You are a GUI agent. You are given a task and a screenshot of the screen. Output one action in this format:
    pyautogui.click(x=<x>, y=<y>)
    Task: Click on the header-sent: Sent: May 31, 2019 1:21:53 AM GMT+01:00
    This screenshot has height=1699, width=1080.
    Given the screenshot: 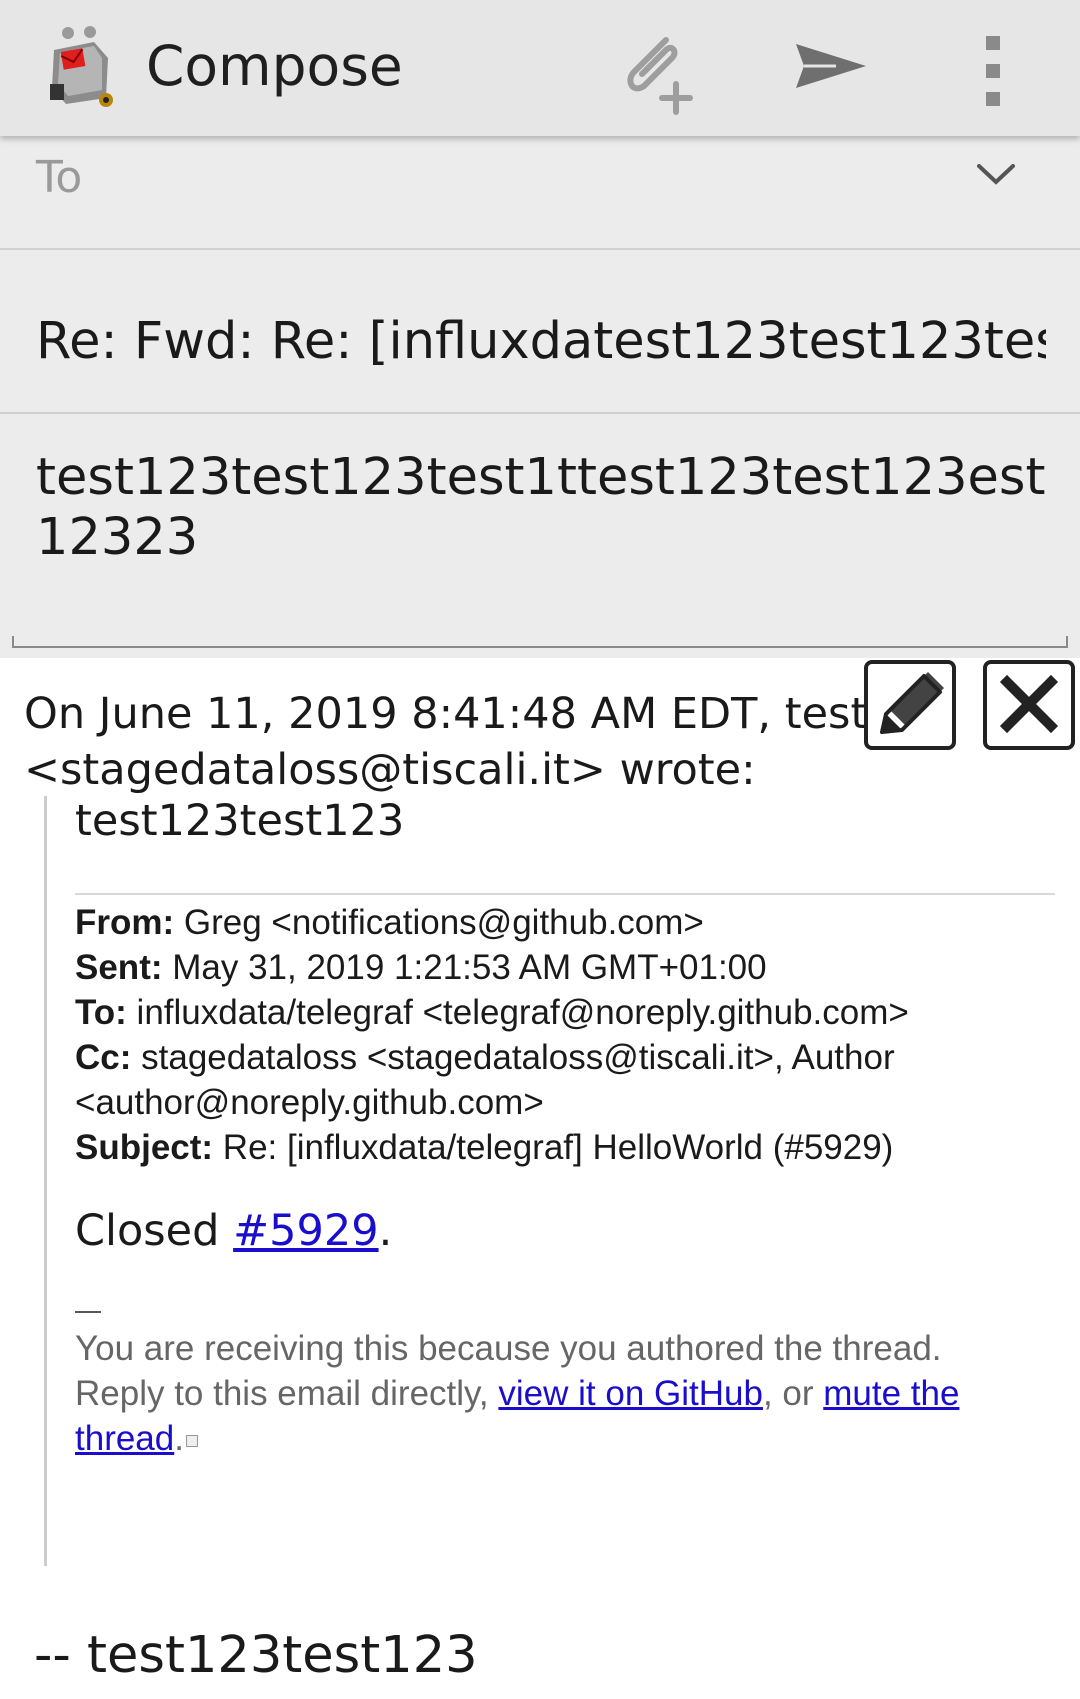 What is the action you would take?
    pyautogui.click(x=421, y=967)
    